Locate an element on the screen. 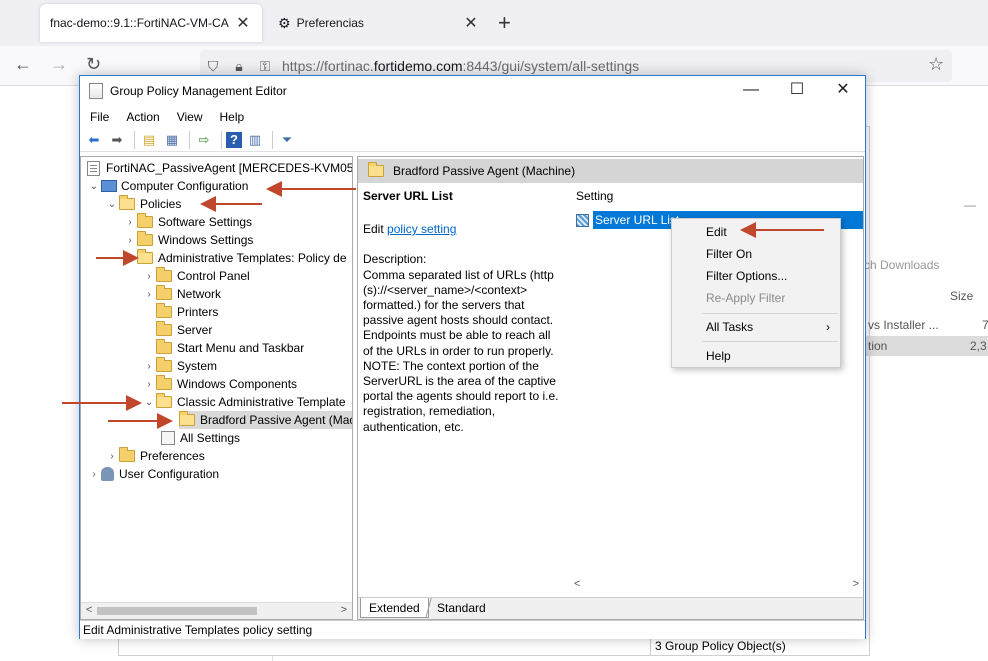 This screenshot has width=988, height=661. menu-help: Help is located at coordinates (231, 117).